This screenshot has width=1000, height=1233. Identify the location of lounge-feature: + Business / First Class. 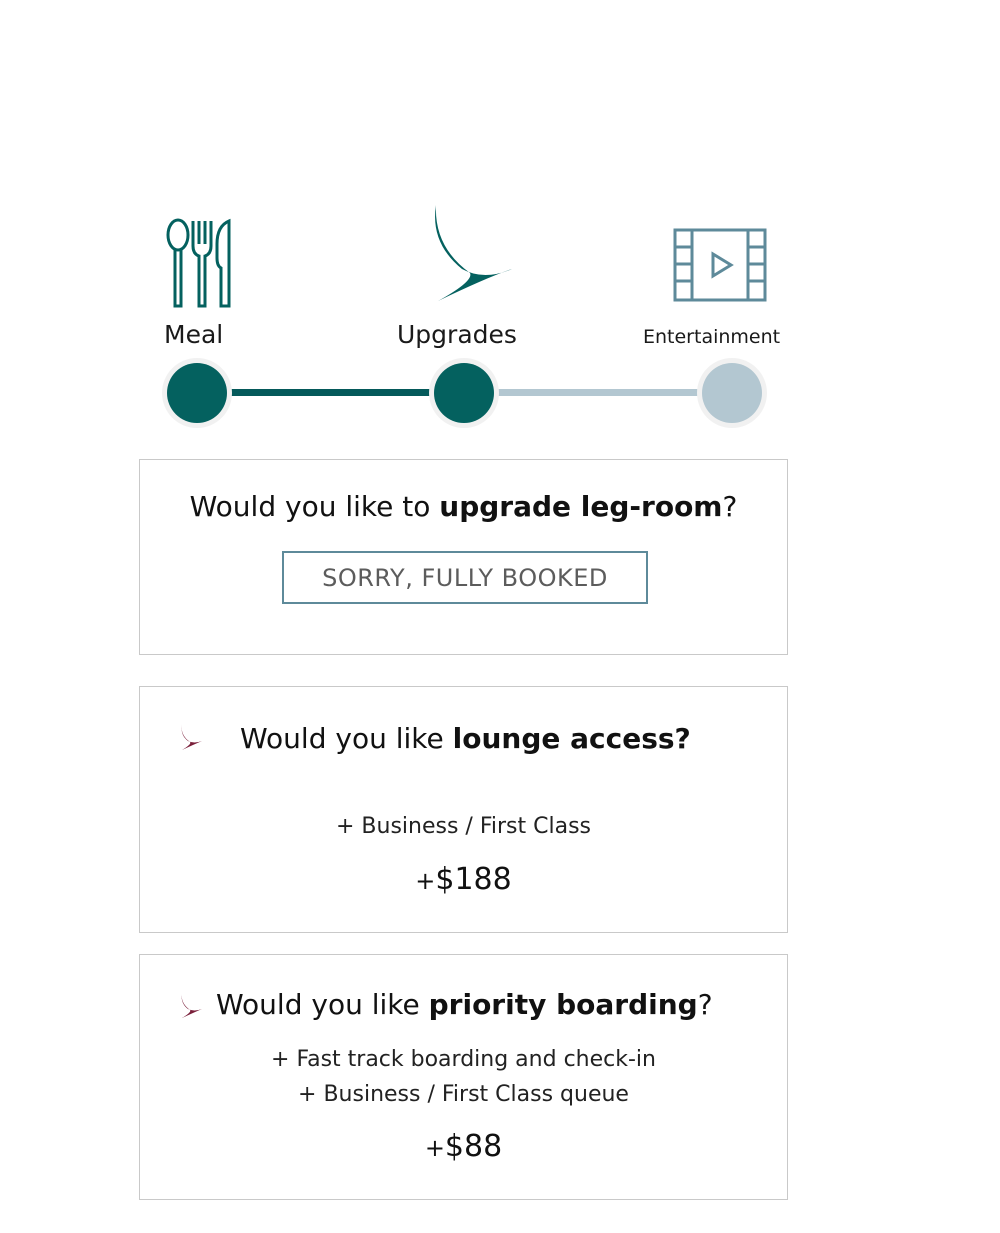
(463, 826).